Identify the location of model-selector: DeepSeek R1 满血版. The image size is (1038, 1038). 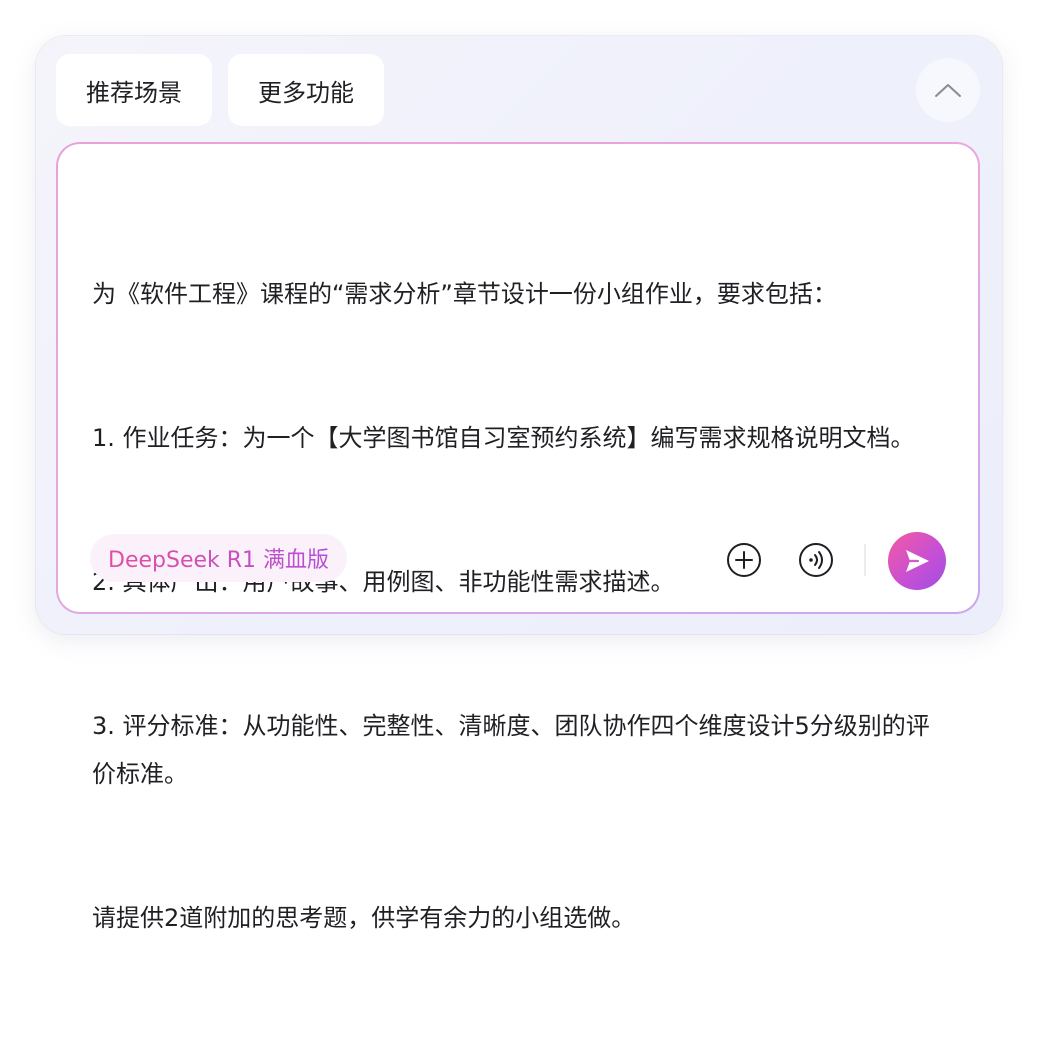
(219, 558).